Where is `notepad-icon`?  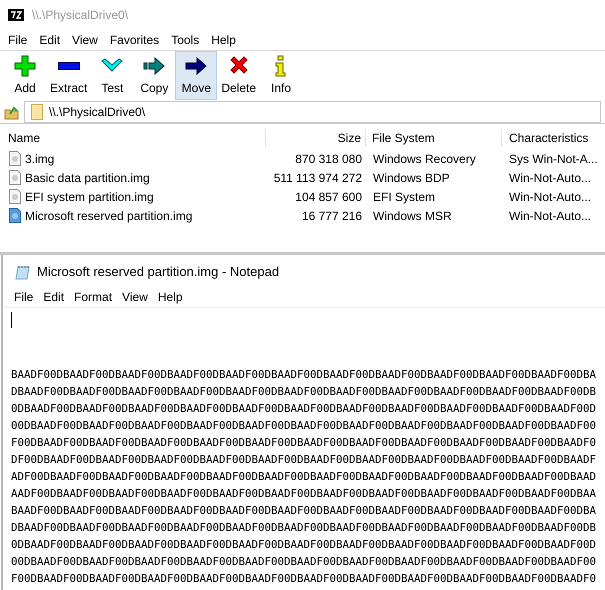 notepad-icon is located at coordinates (23, 272).